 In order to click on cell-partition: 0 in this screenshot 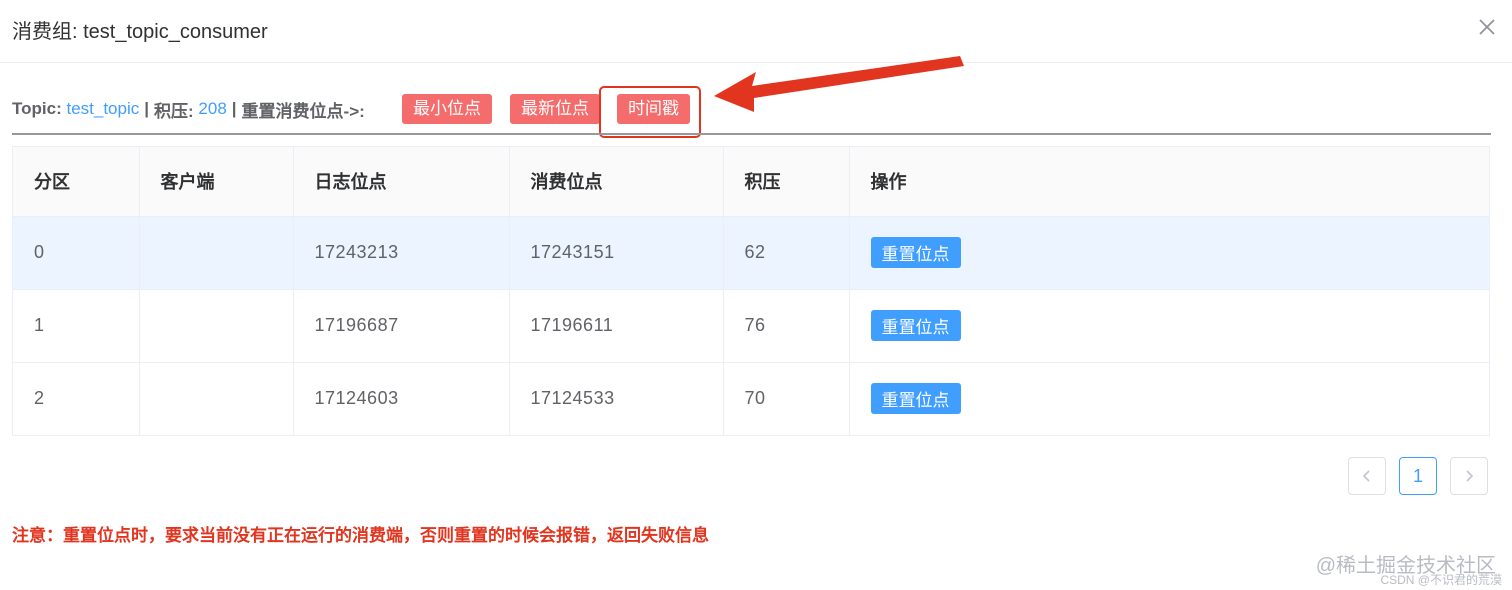, I will do `click(76, 253)`.